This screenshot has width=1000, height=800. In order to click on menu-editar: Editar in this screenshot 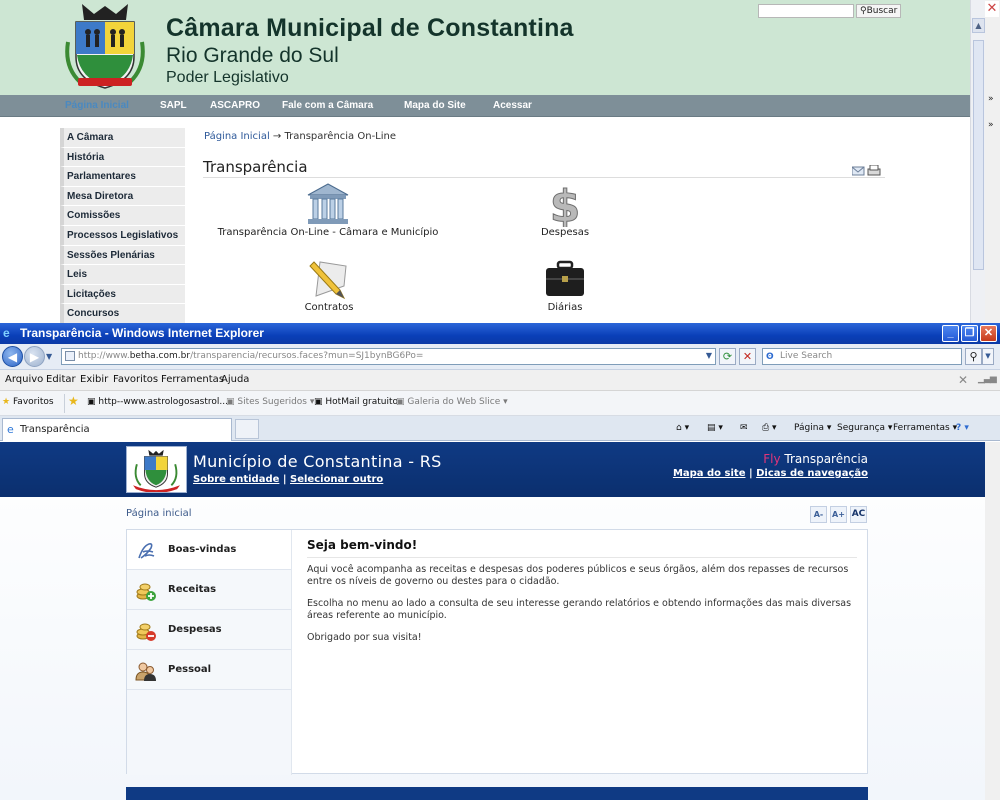, I will do `click(61, 379)`.